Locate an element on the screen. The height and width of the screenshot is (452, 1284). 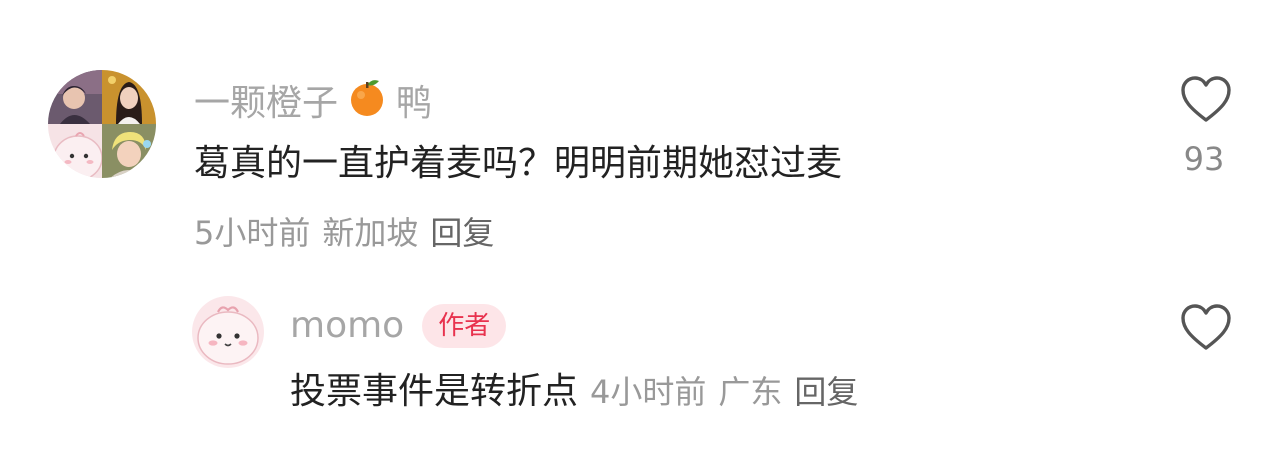
reply-username: momo 作者 is located at coordinates (398, 326).